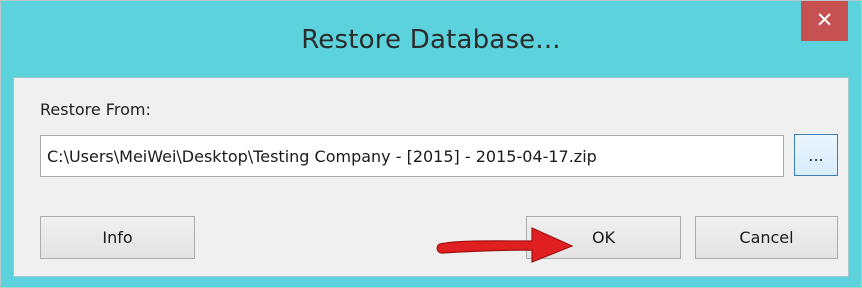  I want to click on restore-from-label: Restore From:, so click(95, 109).